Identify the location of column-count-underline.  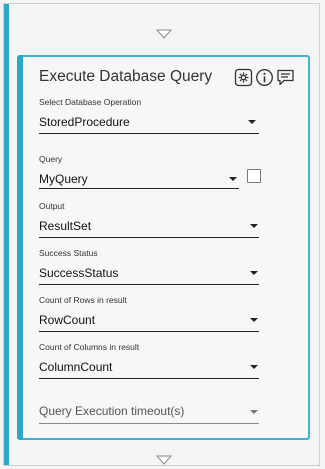
(149, 378).